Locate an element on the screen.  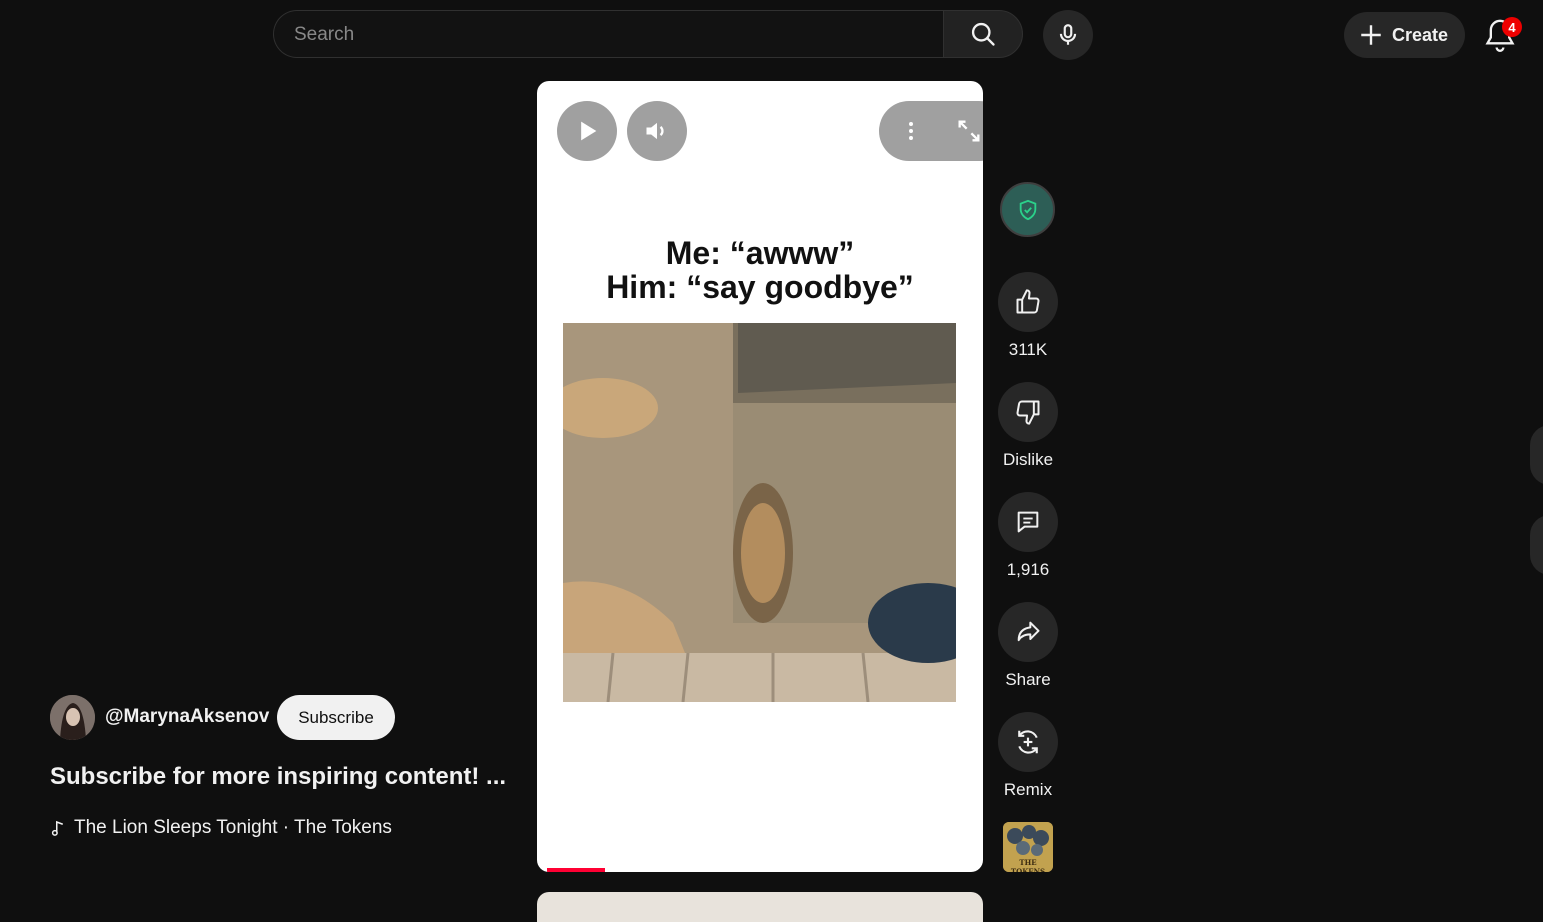
play-button is located at coordinates (587, 131).